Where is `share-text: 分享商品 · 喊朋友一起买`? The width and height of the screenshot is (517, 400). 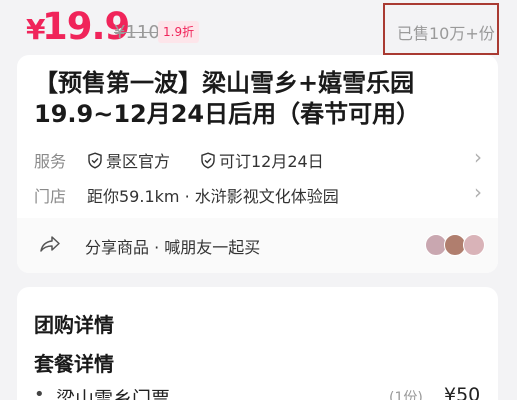 share-text: 分享商品 · 喊朋友一起买 is located at coordinates (172, 246).